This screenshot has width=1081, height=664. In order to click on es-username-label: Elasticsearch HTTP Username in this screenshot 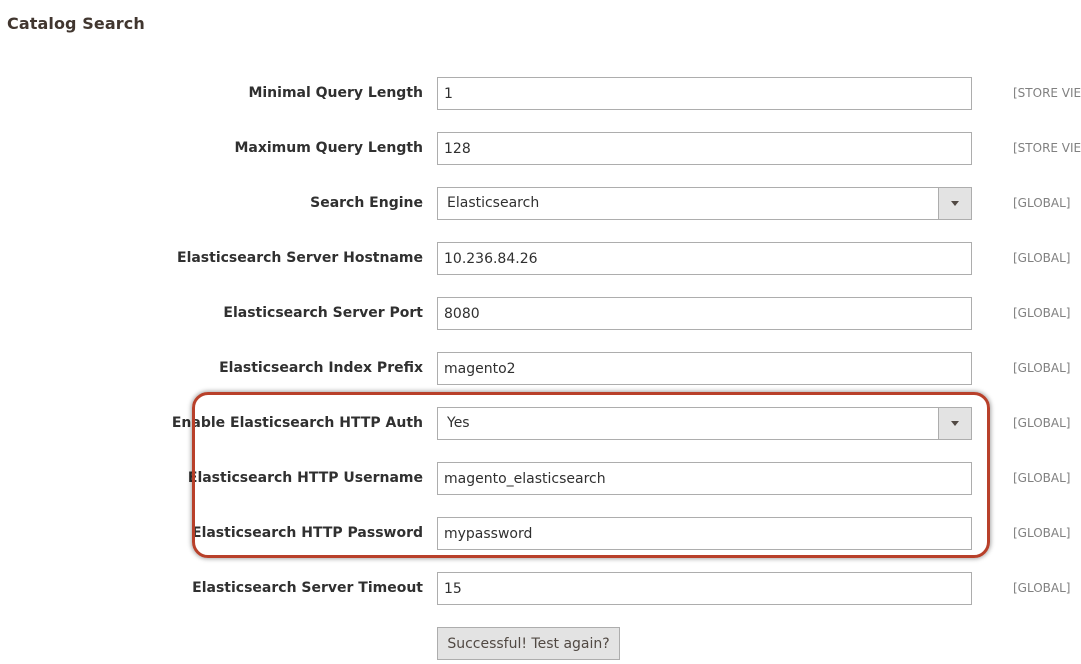, I will do `click(305, 478)`.